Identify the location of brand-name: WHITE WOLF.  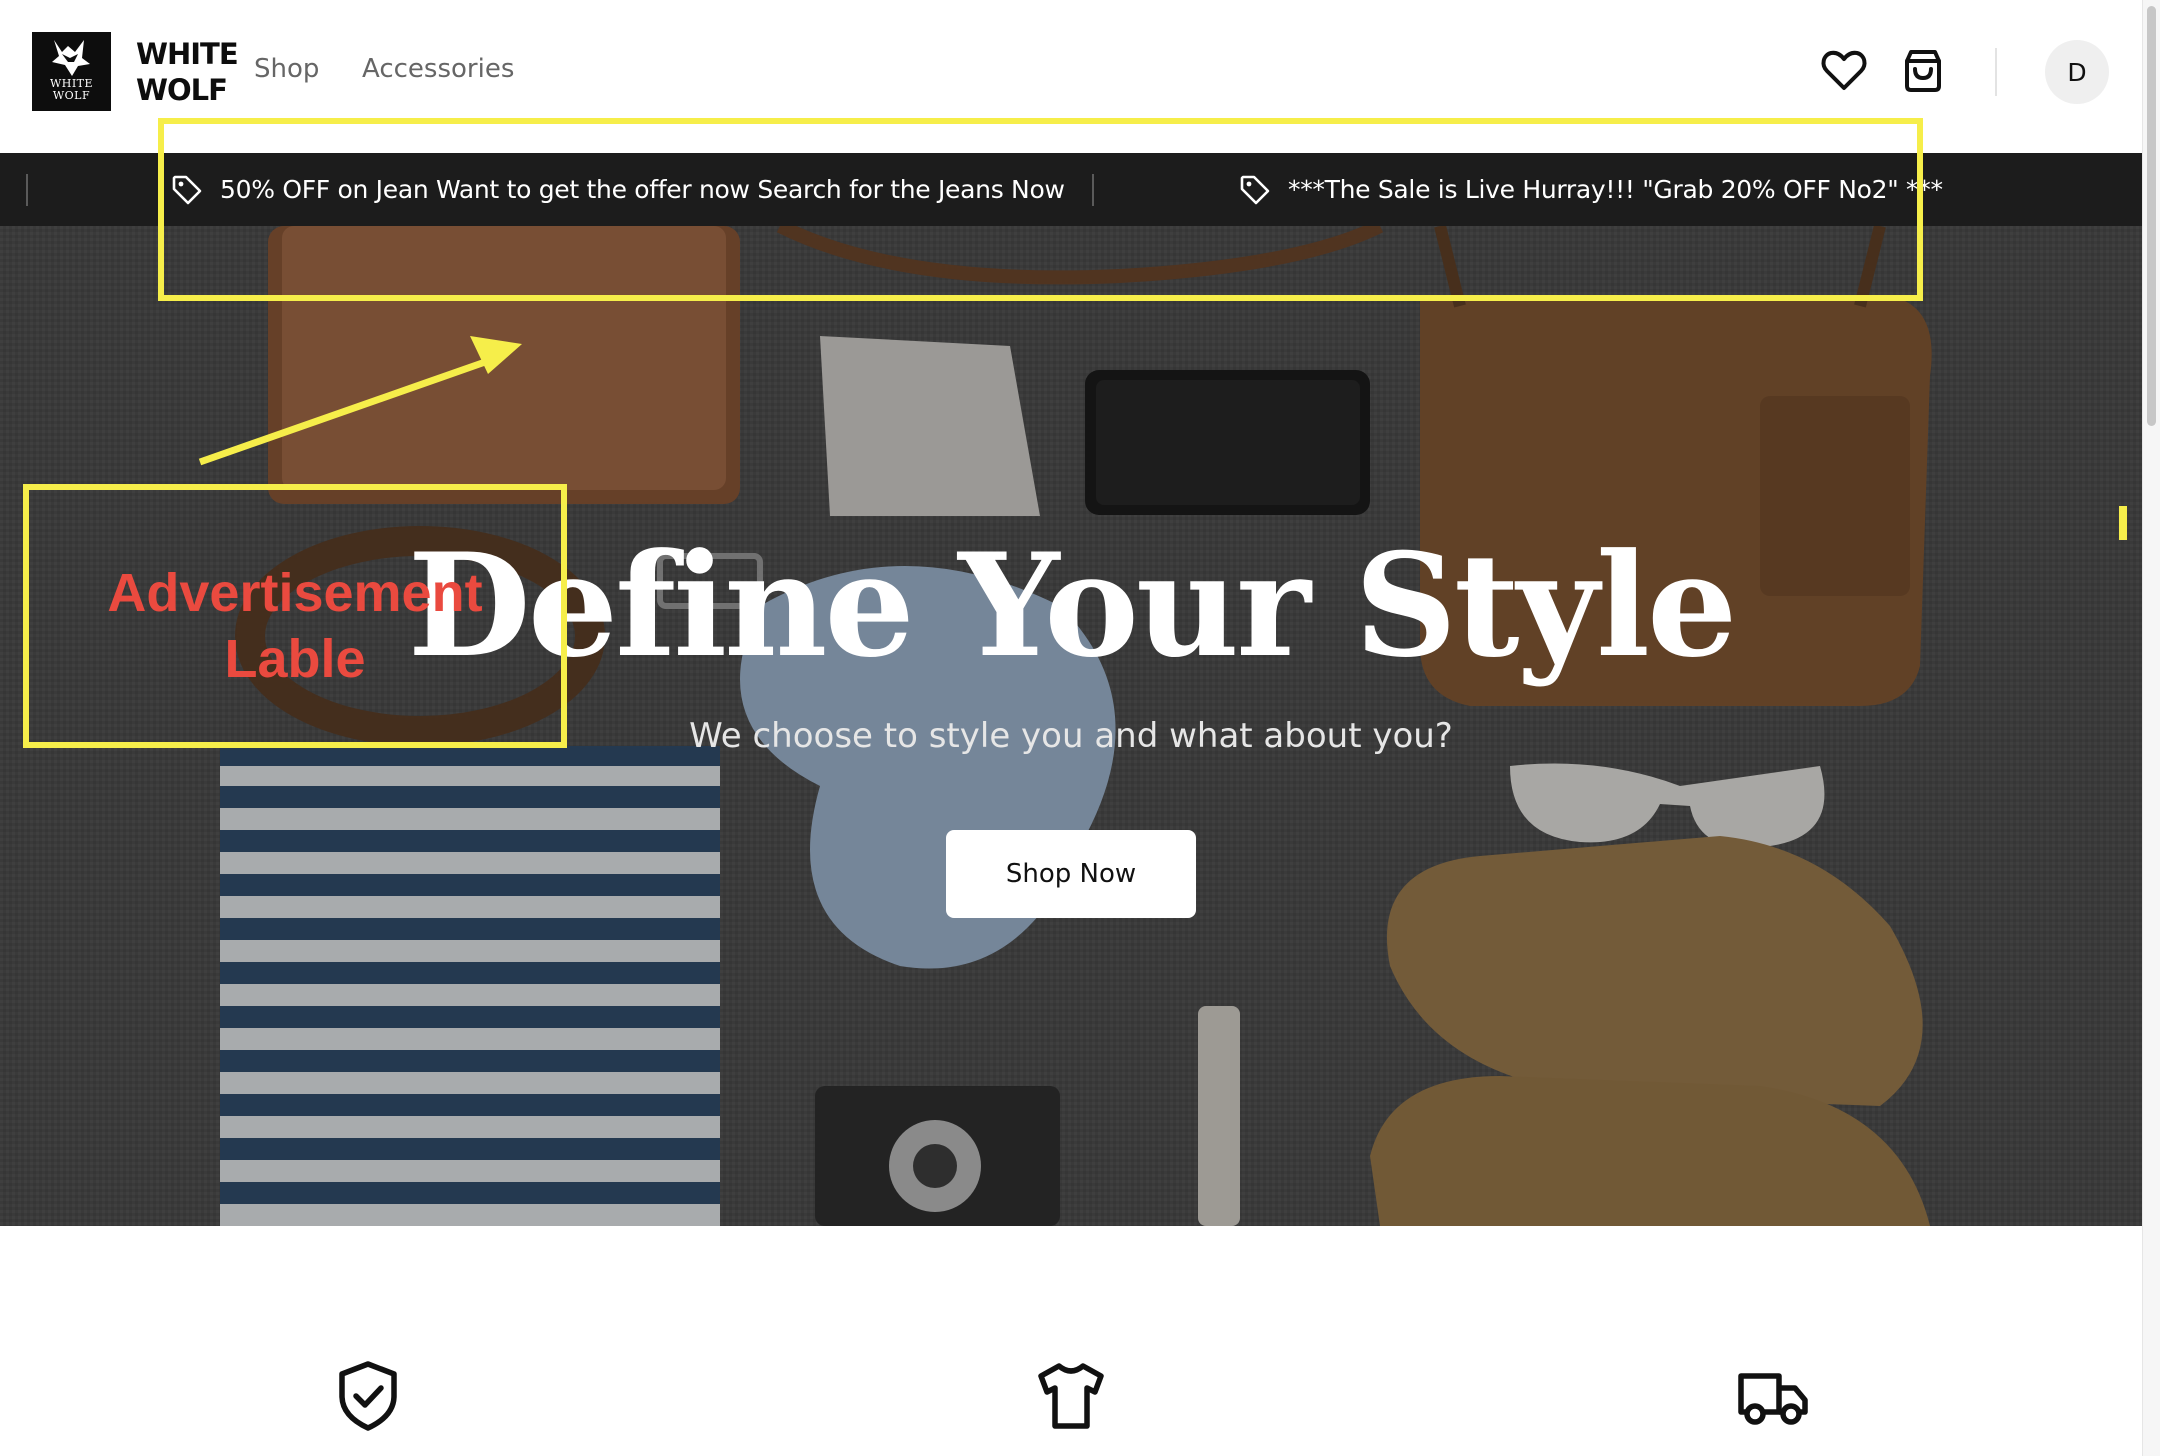
(191, 72).